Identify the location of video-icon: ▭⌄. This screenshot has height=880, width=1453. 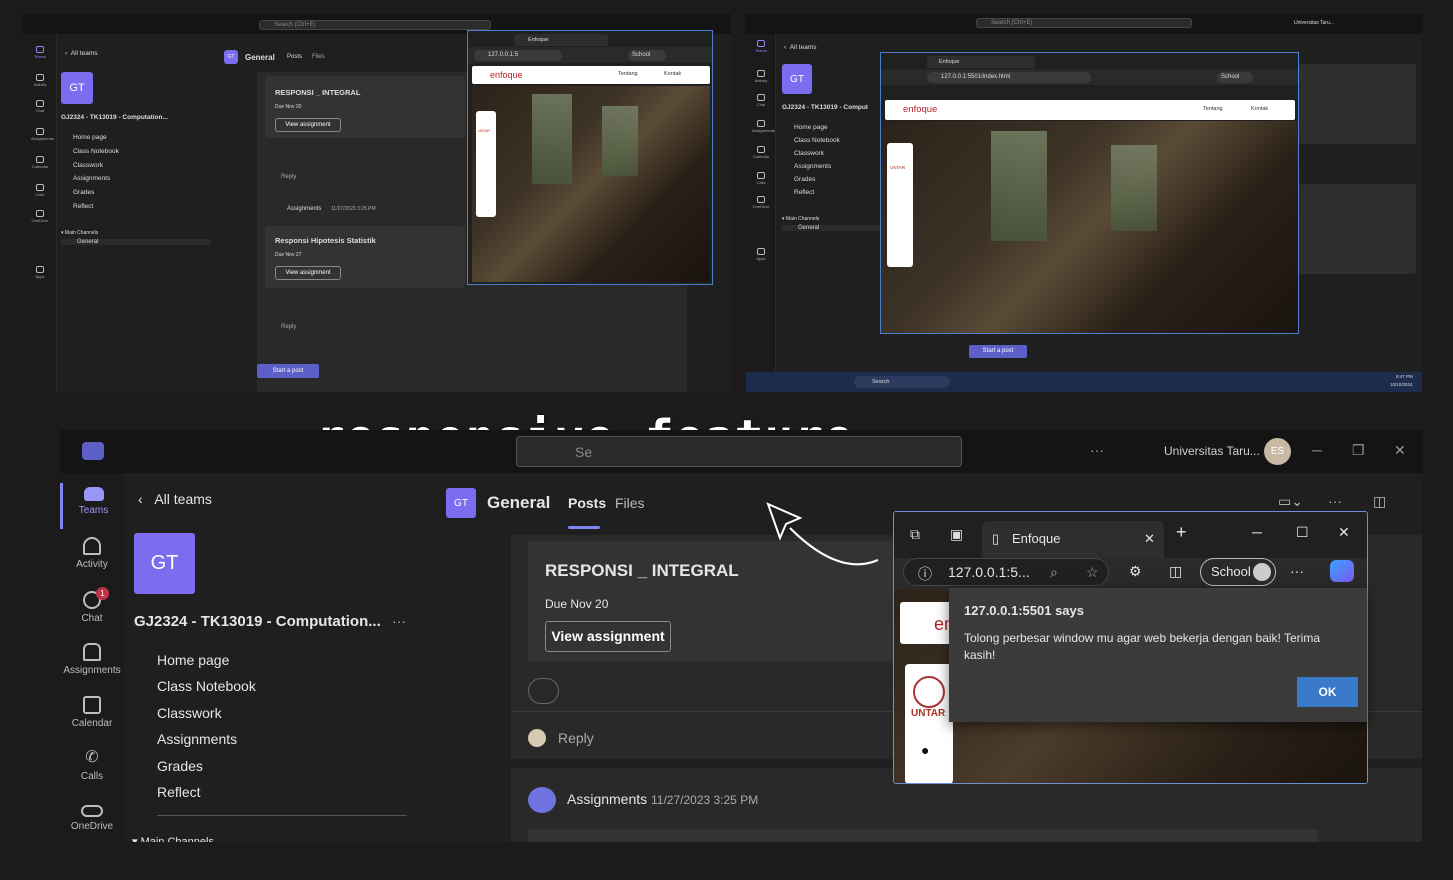
(1290, 501).